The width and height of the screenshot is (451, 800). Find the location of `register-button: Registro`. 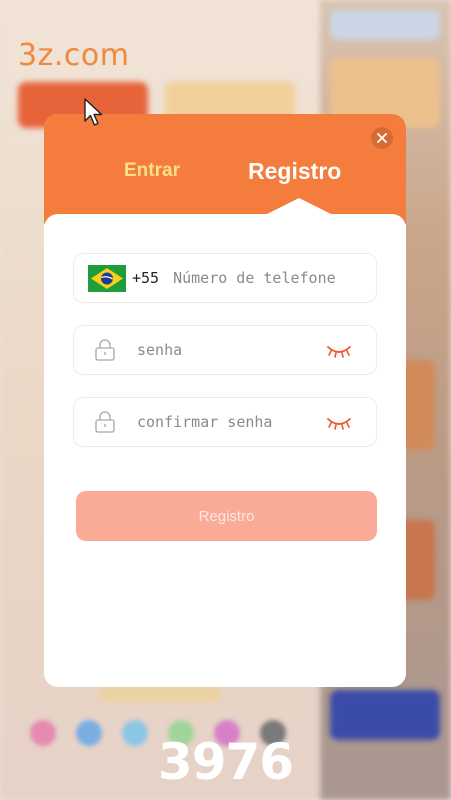

register-button: Registro is located at coordinates (226, 516).